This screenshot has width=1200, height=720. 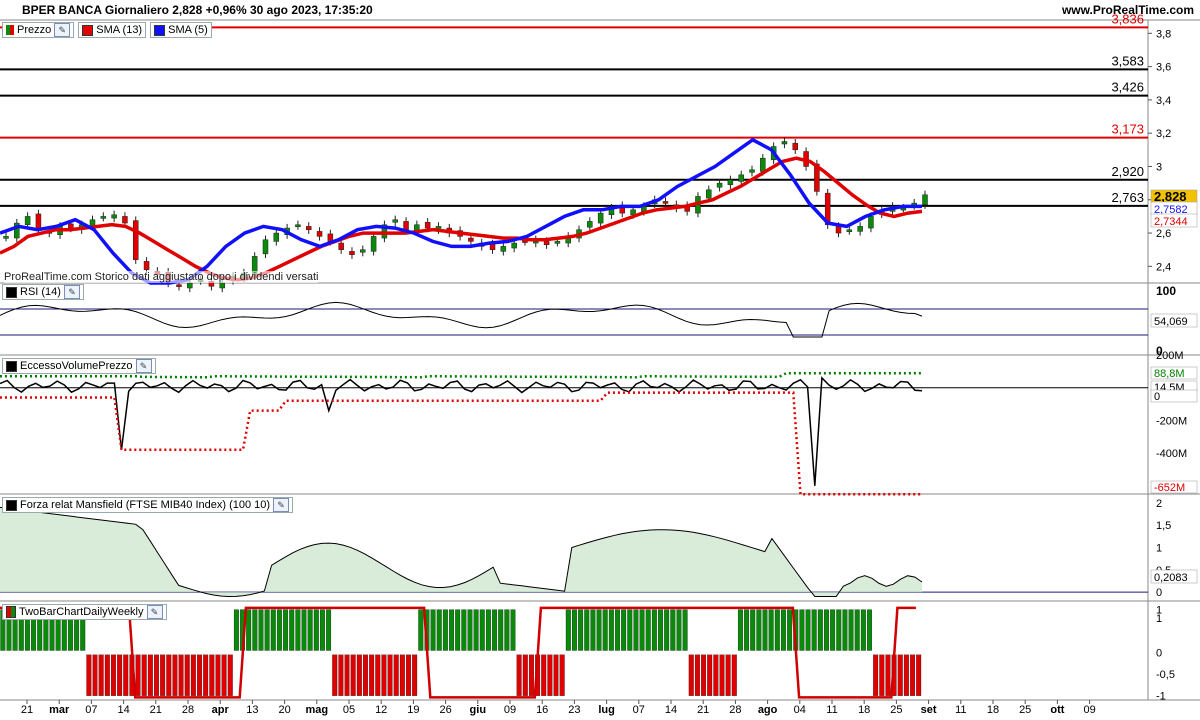 What do you see at coordinates (1170, 356) in the screenshot?
I see `volume-tick-label: 200M` at bounding box center [1170, 356].